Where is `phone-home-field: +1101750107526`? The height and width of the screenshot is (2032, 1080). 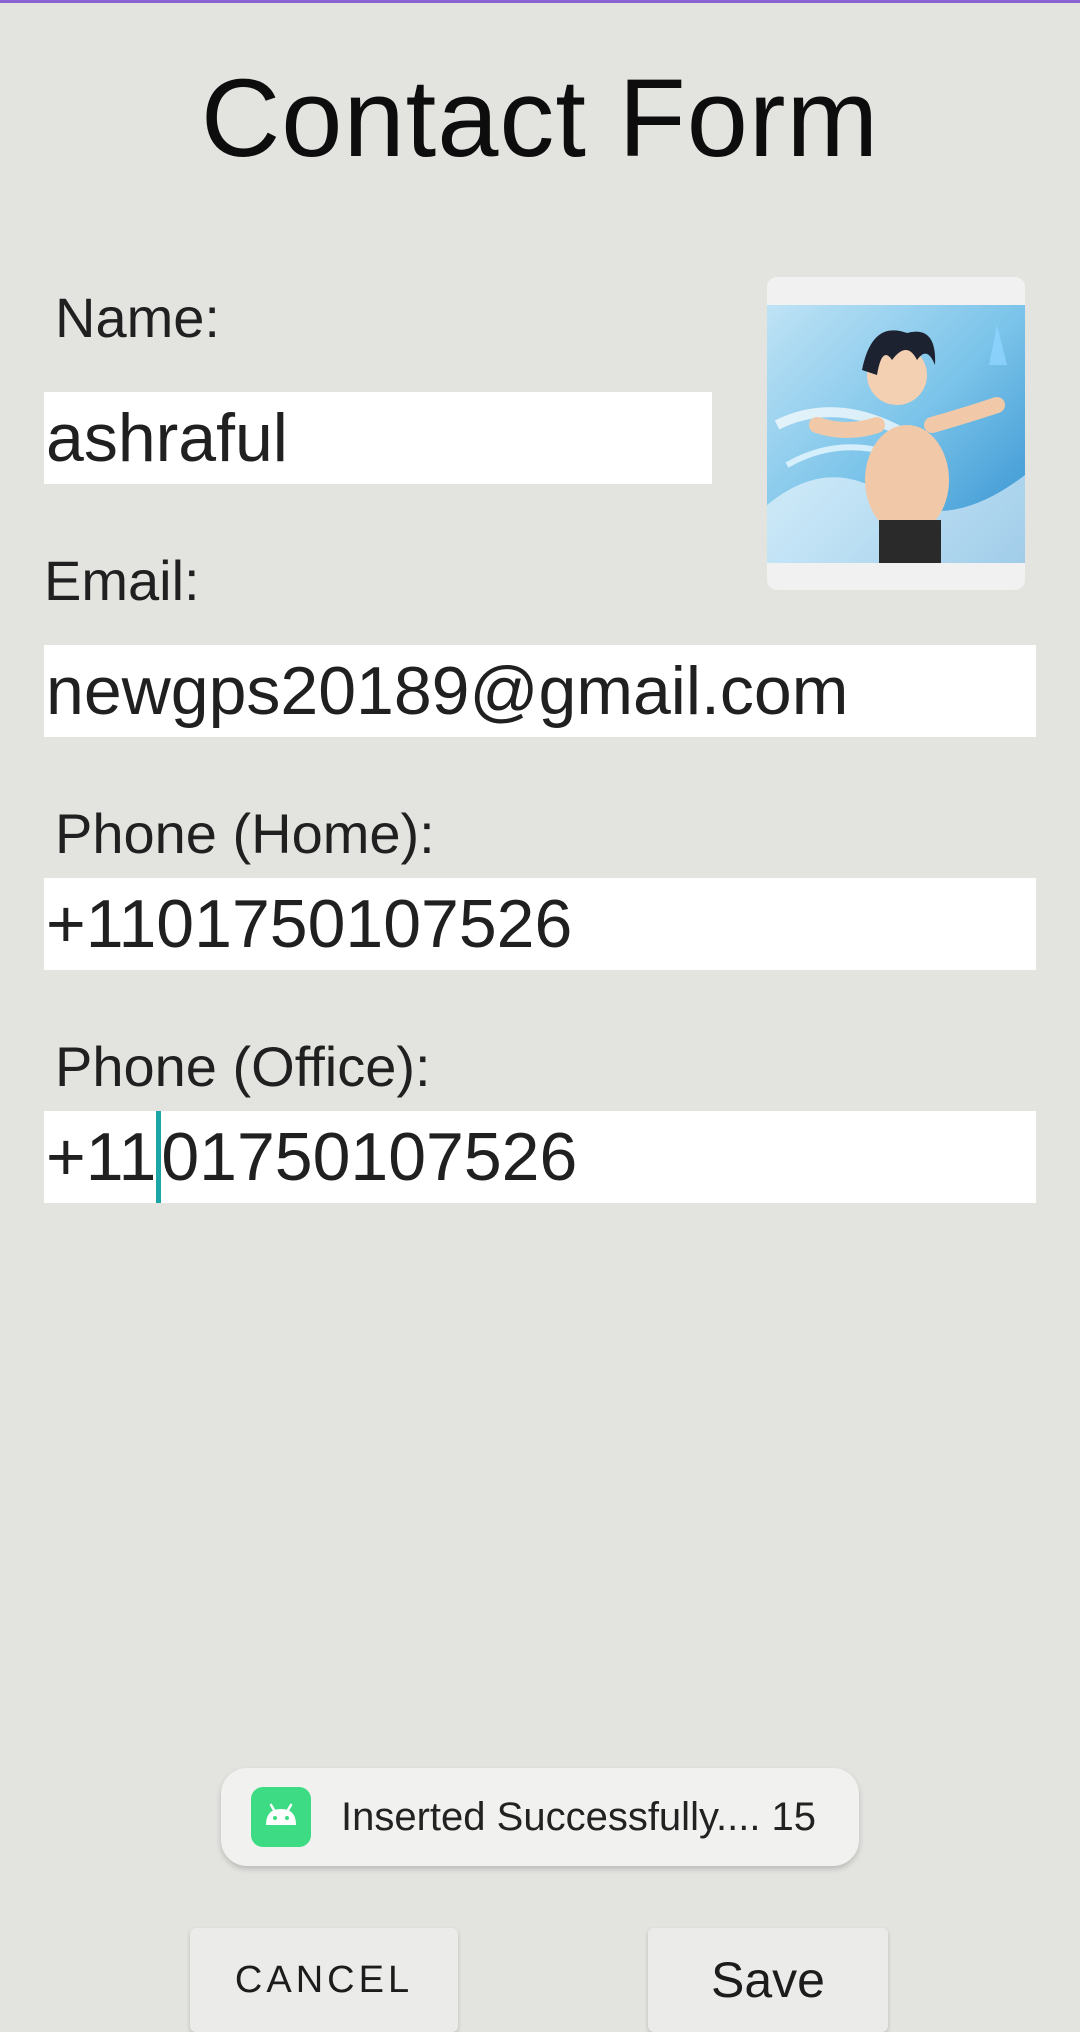
phone-home-field: +1101750107526 is located at coordinates (540, 924).